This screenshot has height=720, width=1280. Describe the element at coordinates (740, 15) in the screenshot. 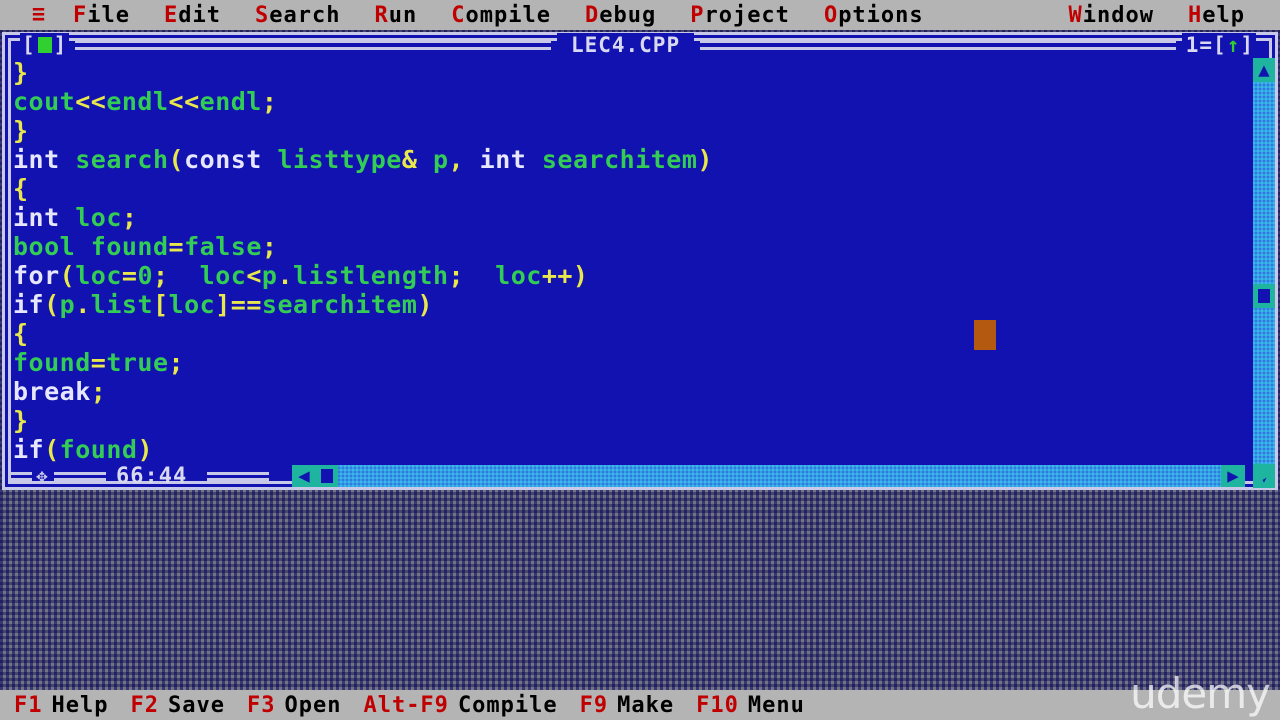

I see `menu-item-project: Project` at that location.